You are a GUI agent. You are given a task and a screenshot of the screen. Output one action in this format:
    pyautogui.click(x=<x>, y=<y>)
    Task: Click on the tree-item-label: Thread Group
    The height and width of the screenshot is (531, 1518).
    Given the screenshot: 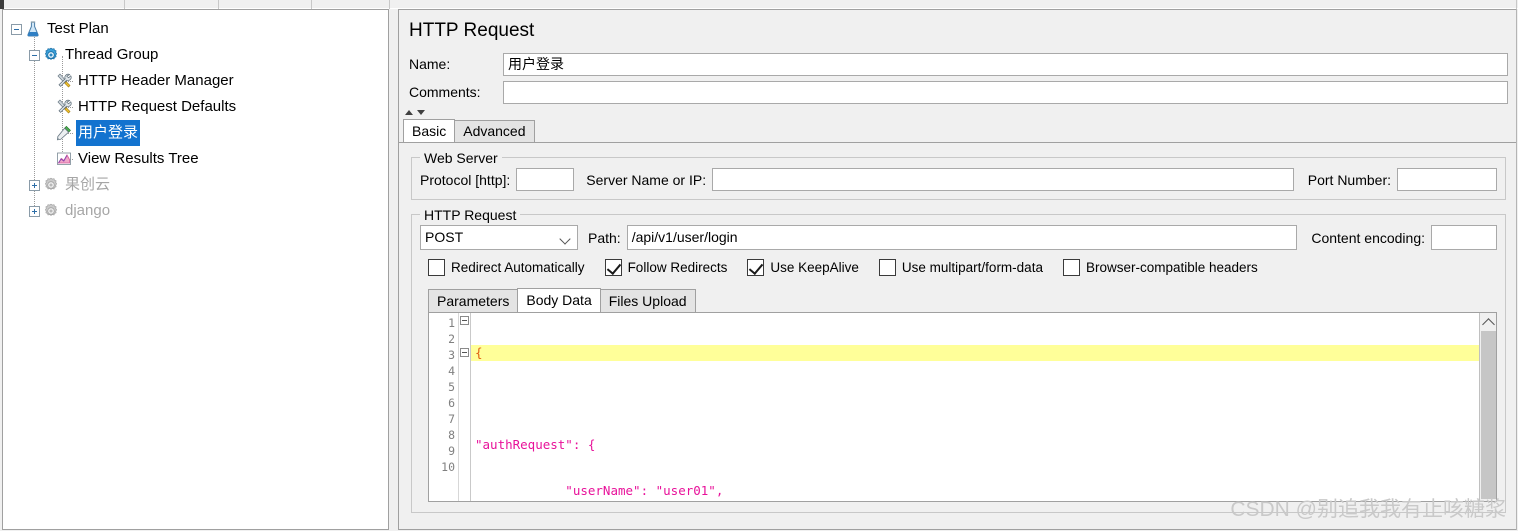 What is the action you would take?
    pyautogui.click(x=112, y=54)
    